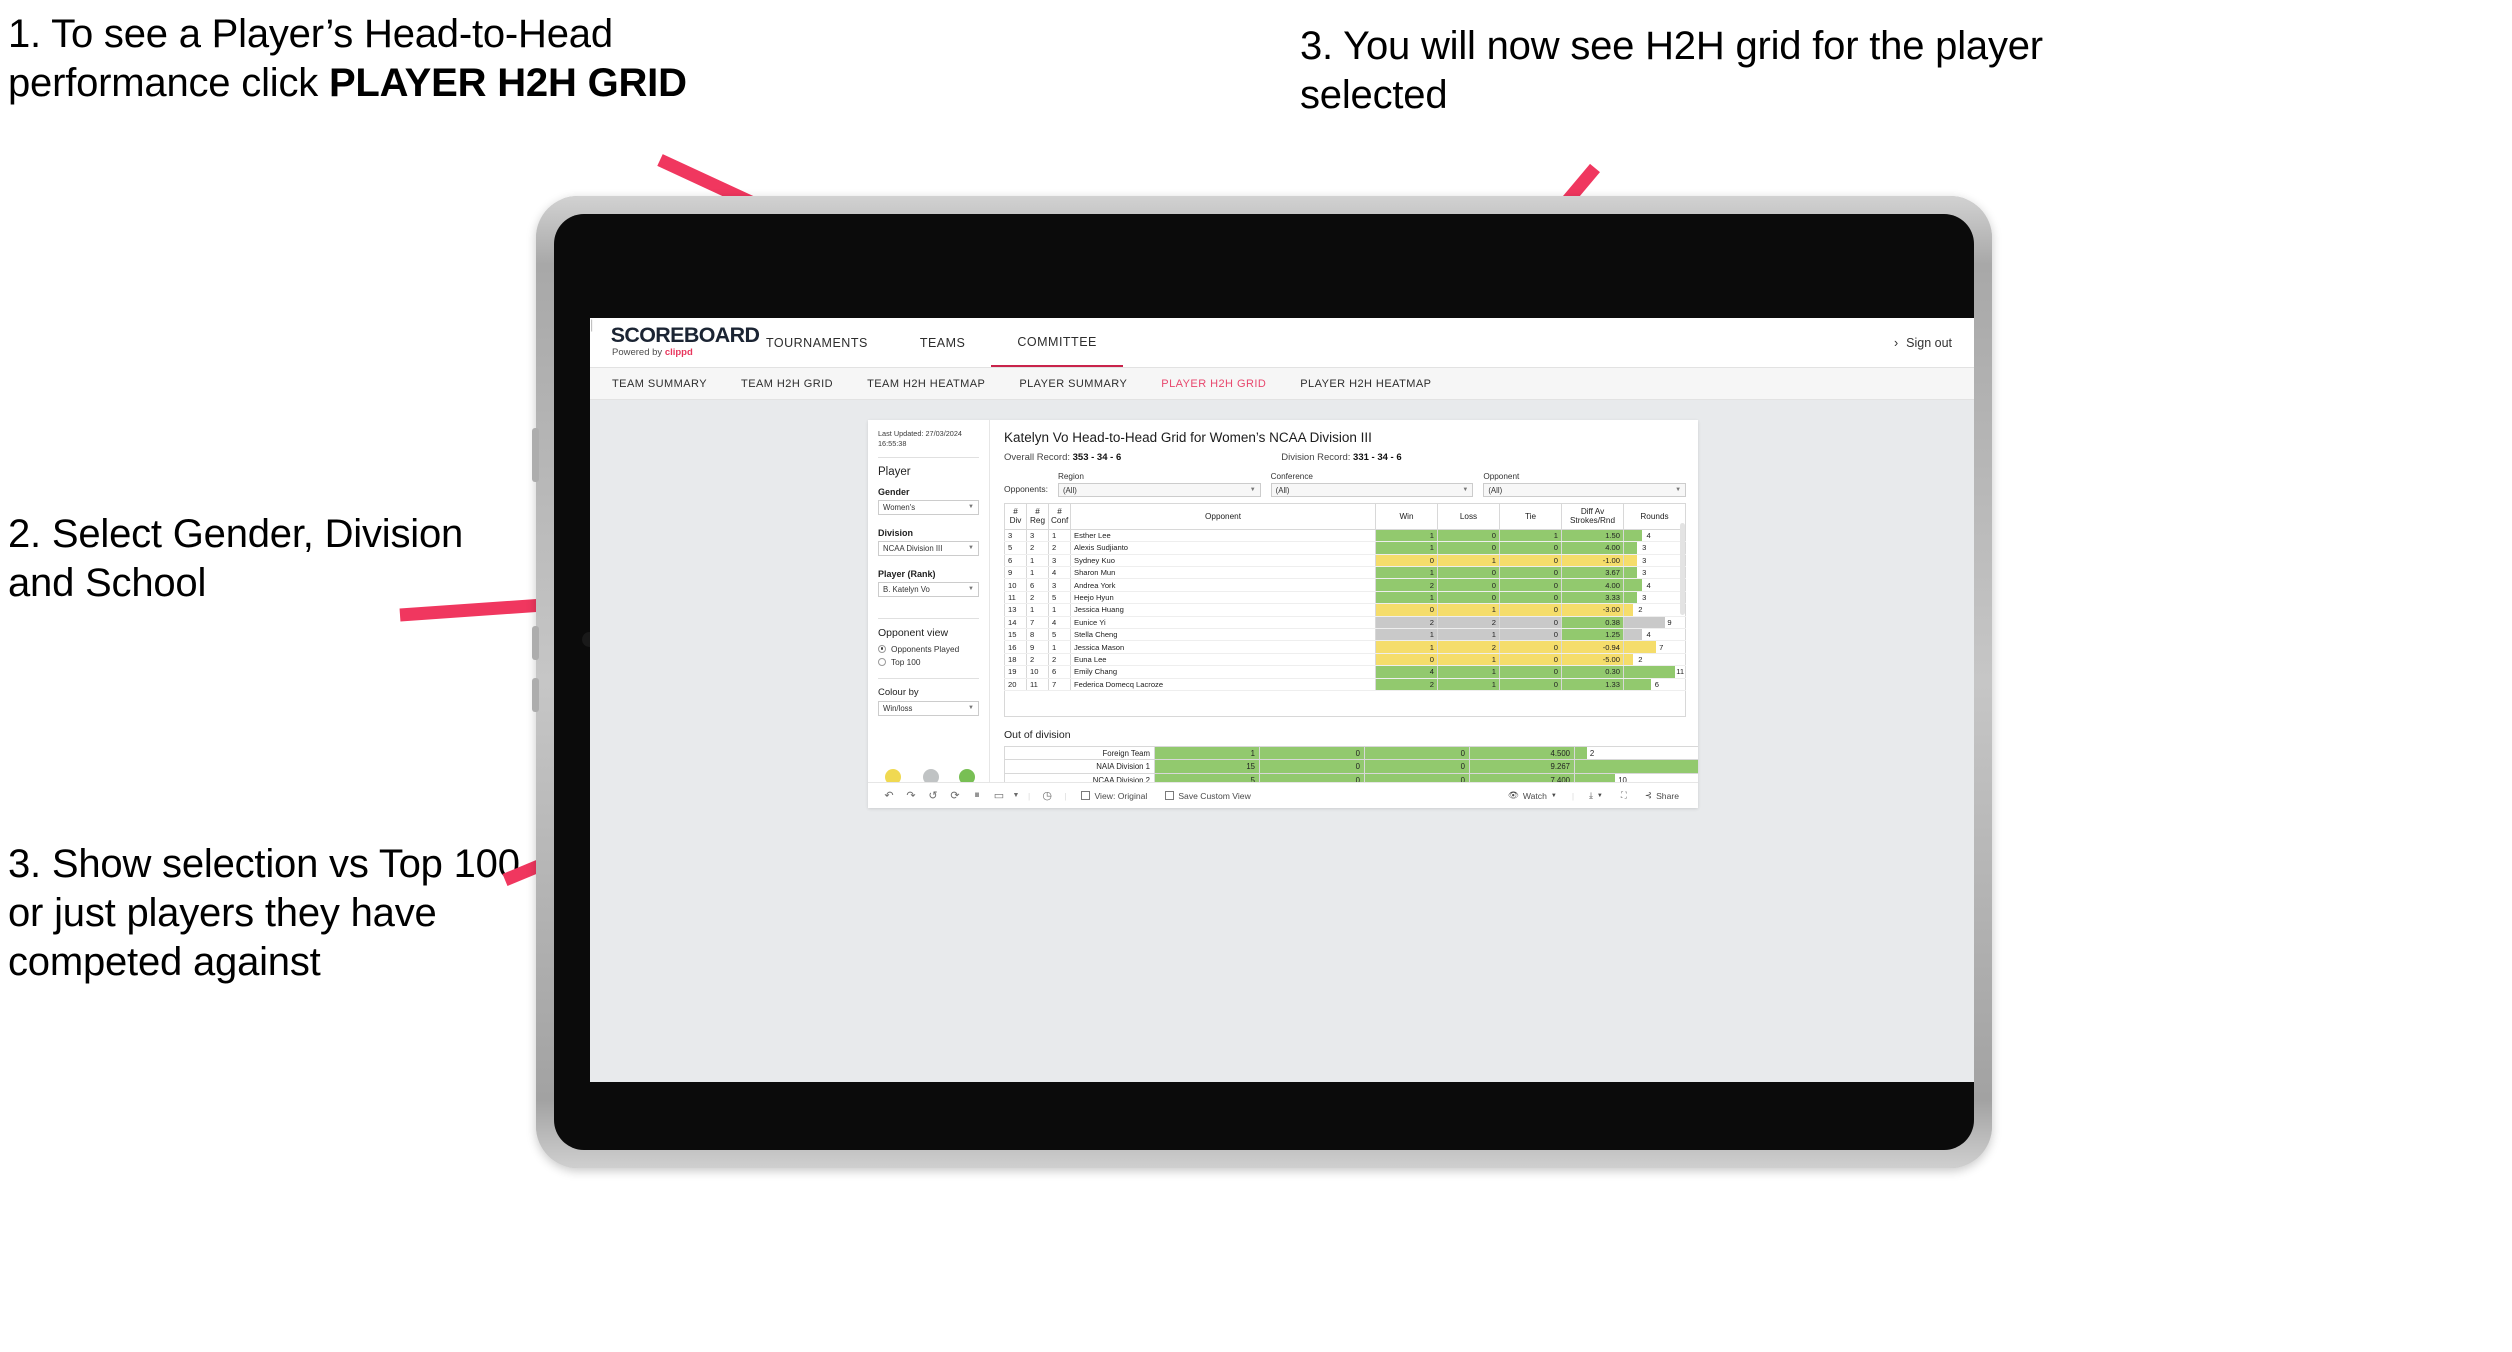  Describe the element at coordinates (659, 384) in the screenshot. I see `subnav-item-team-summary: TEAM SUMMARY` at that location.